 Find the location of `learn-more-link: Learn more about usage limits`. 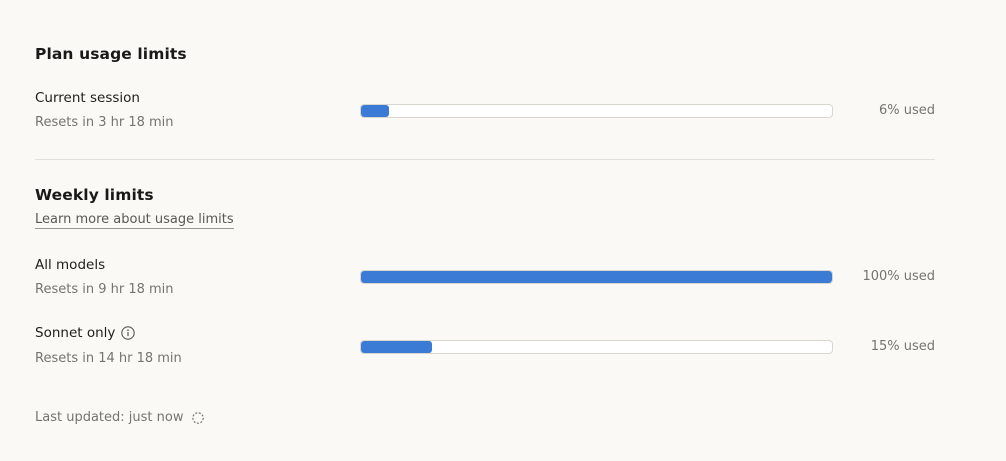

learn-more-link: Learn more about usage limits is located at coordinates (134, 220).